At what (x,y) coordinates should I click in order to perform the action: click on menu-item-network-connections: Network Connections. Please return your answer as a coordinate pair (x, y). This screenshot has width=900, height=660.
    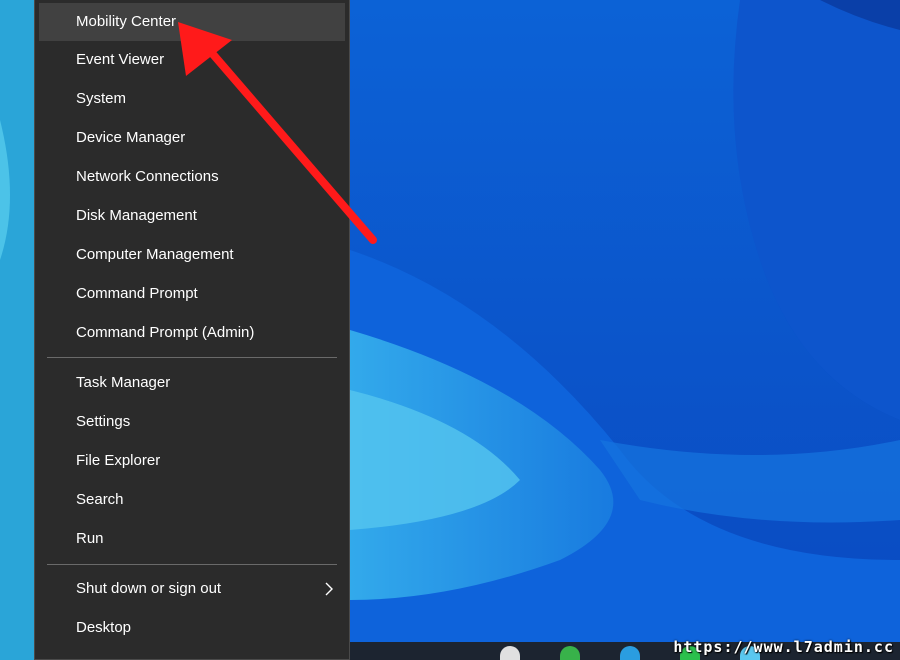
    Looking at the image, I should click on (192, 177).